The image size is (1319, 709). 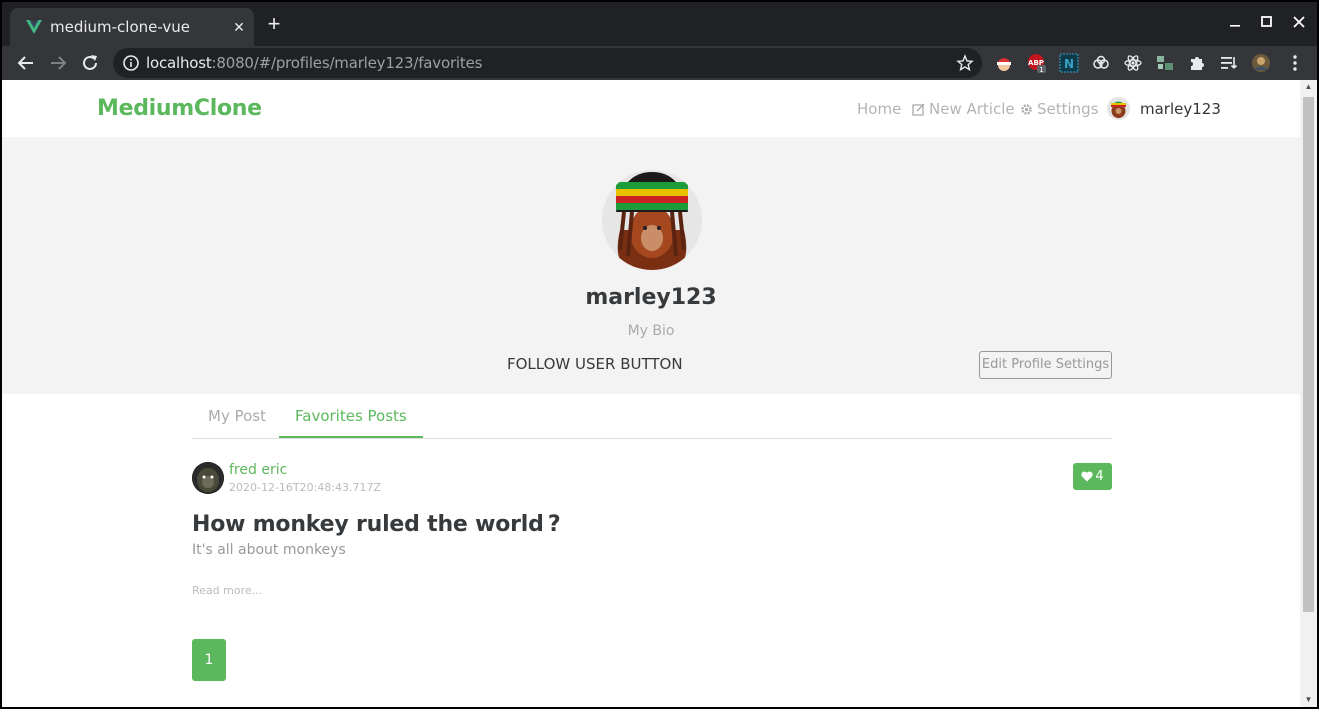 What do you see at coordinates (1101, 63) in the screenshot?
I see `cloud-extension-icon` at bounding box center [1101, 63].